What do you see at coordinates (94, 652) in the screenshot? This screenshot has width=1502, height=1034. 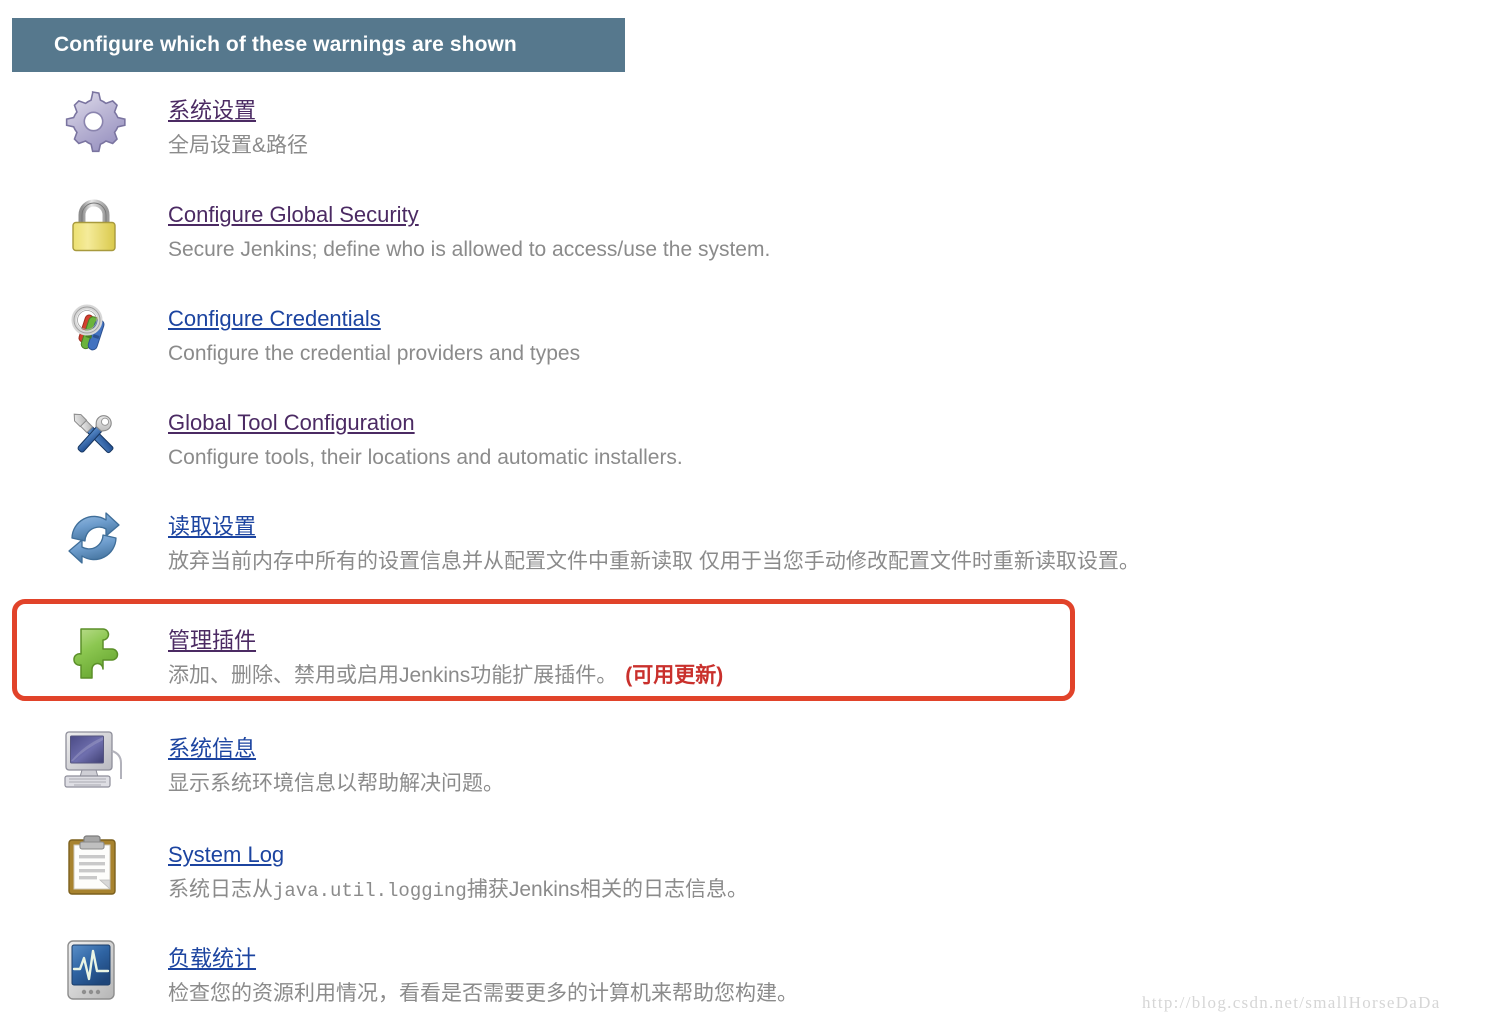 I see `puzzle-piece-icon` at bounding box center [94, 652].